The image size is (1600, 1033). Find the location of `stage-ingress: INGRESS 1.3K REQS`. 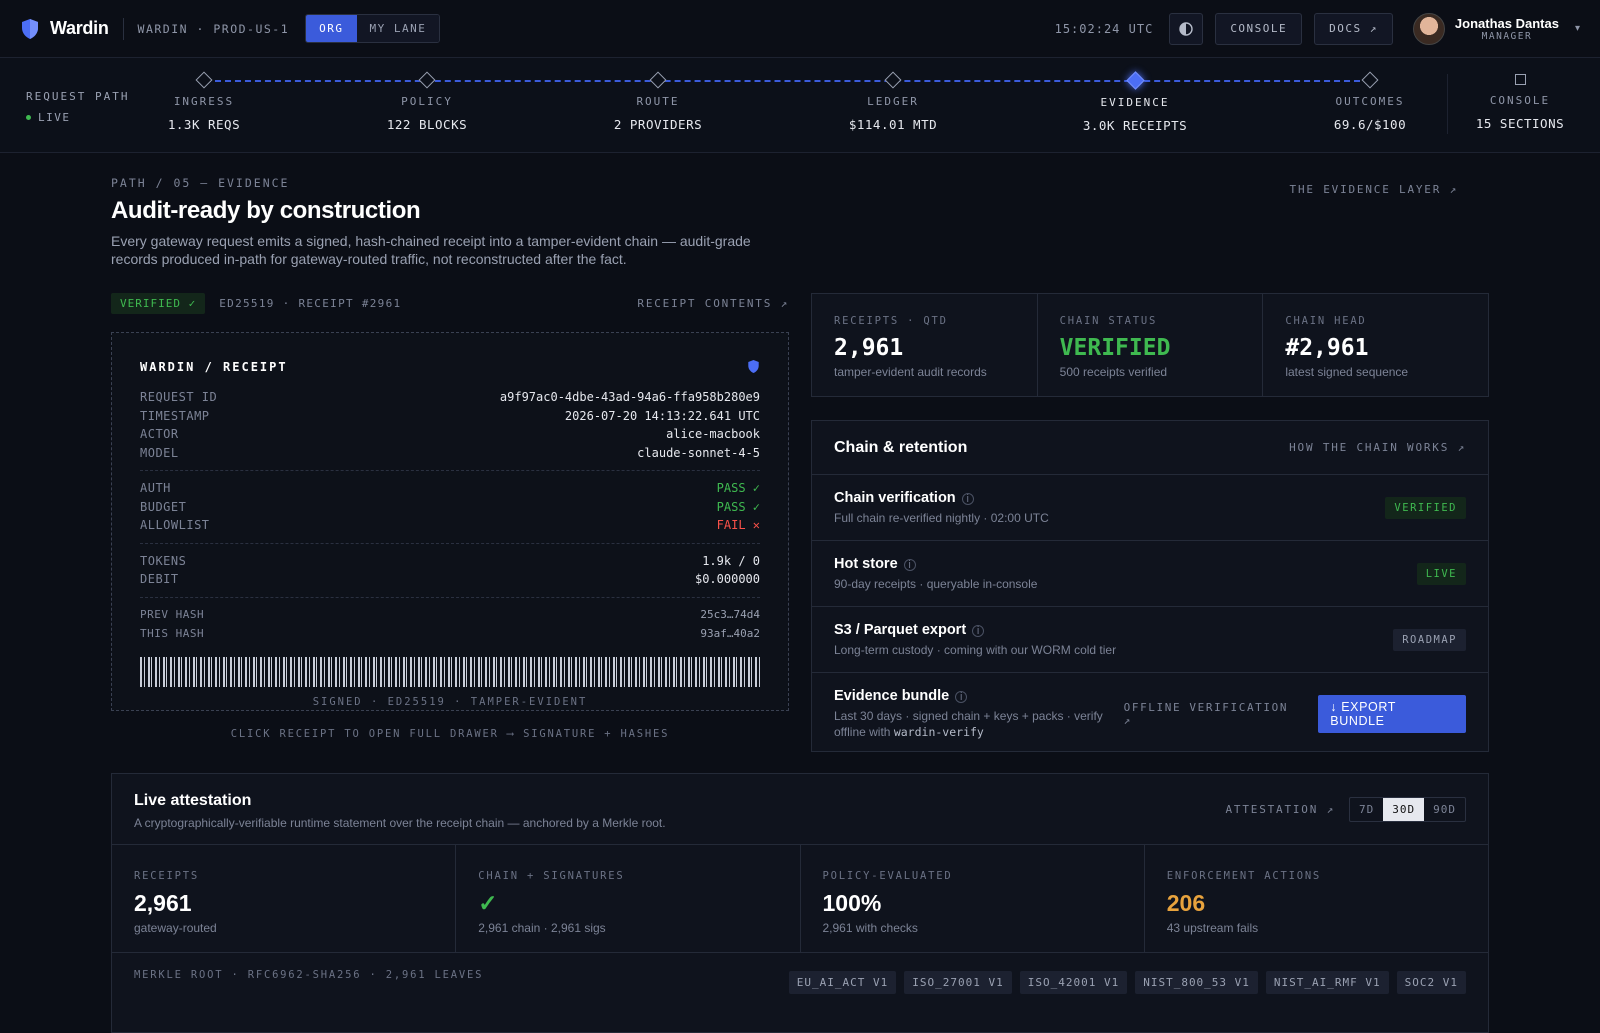

stage-ingress: INGRESS 1.3K REQS is located at coordinates (204, 101).